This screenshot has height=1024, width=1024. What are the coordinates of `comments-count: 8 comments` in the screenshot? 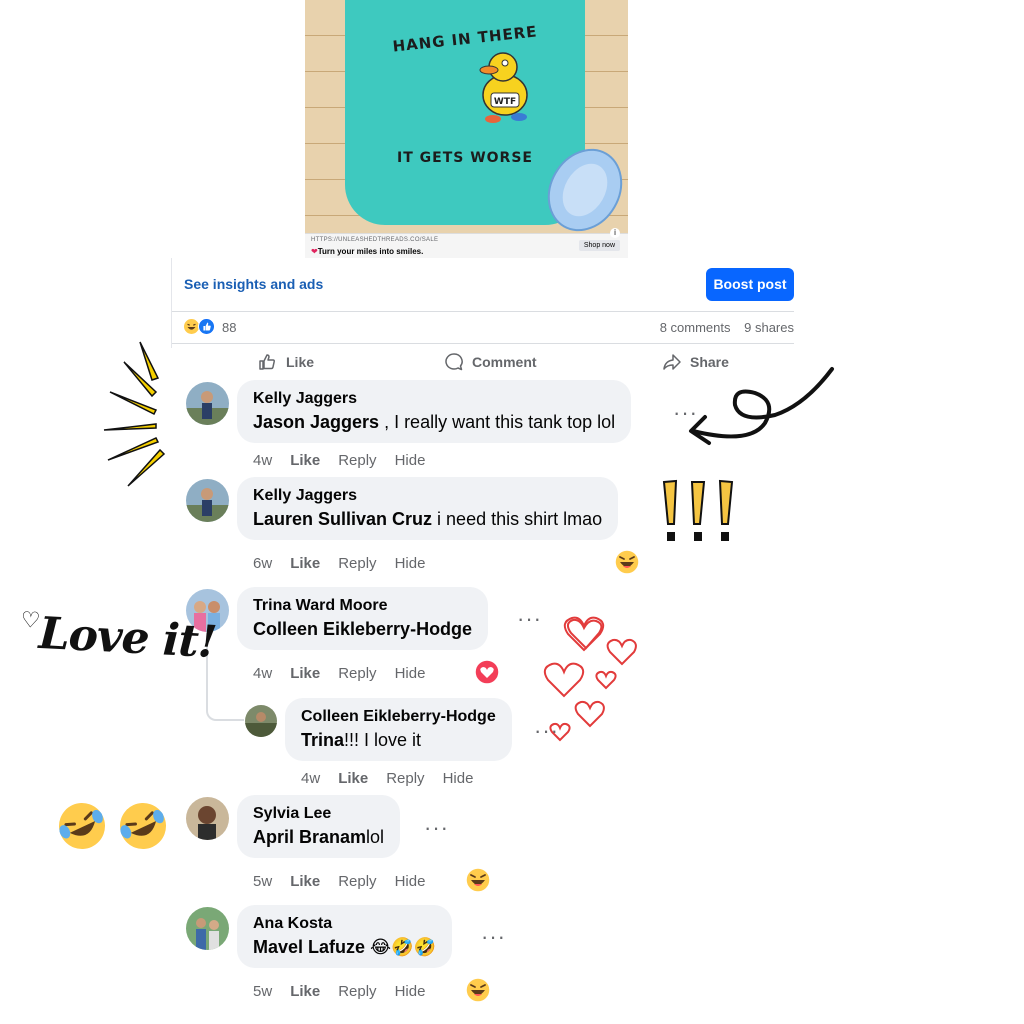 It's located at (695, 327).